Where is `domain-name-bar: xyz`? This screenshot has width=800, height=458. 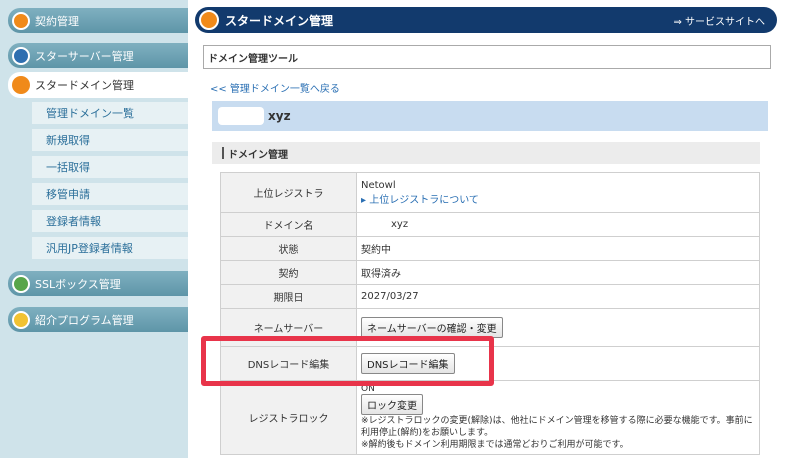
domain-name-bar: xyz is located at coordinates (490, 116).